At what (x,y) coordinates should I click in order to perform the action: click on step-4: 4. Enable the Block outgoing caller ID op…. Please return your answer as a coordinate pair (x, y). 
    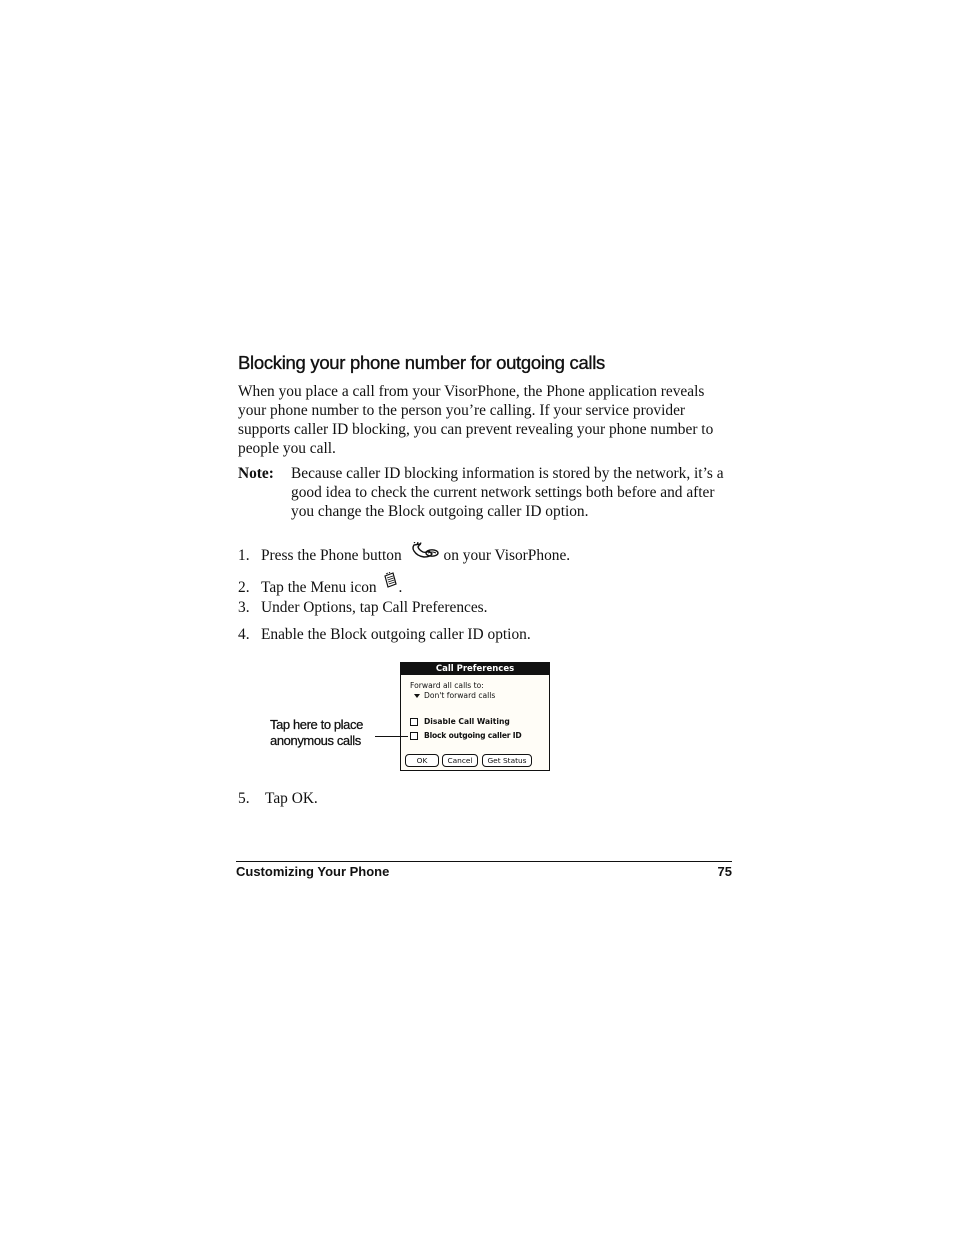
    Looking at the image, I should click on (384, 634).